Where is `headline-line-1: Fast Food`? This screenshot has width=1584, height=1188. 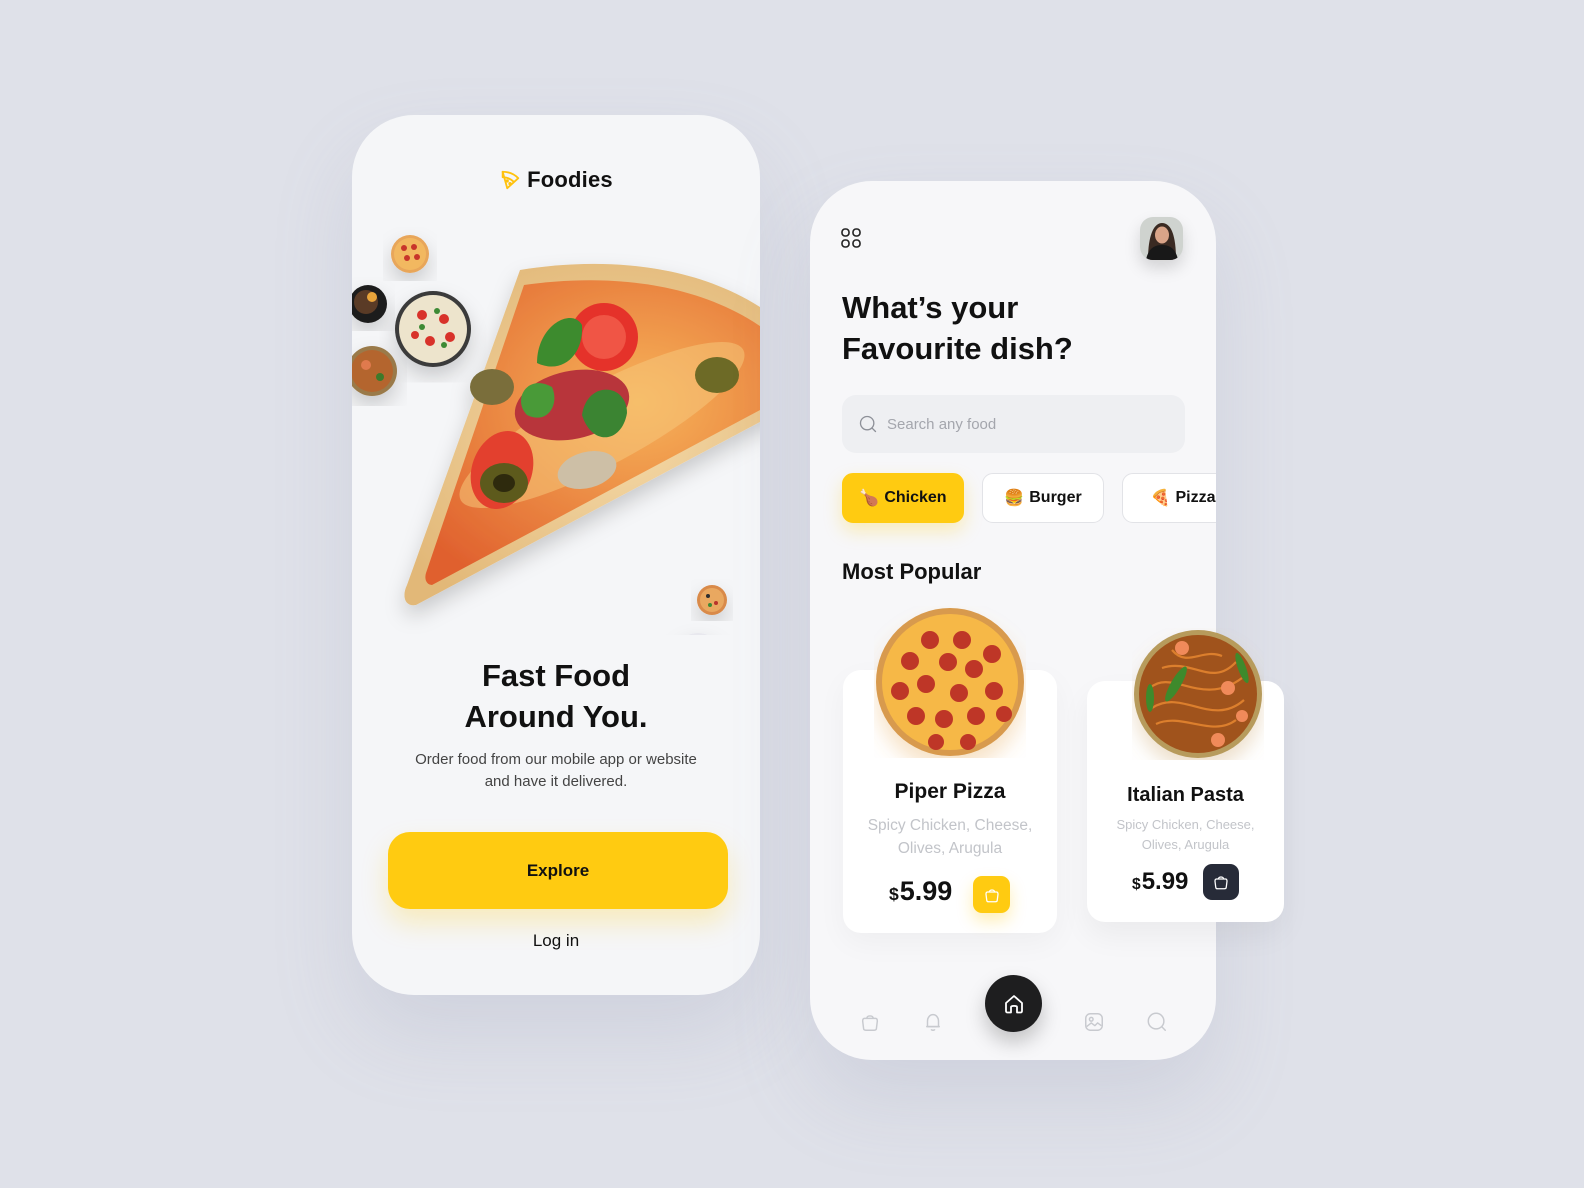
headline-line-1: Fast Food is located at coordinates (556, 675).